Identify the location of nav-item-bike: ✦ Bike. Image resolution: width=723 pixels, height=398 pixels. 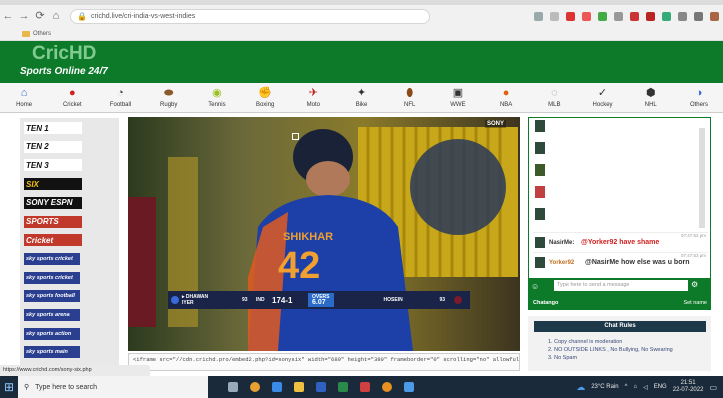
(361, 97).